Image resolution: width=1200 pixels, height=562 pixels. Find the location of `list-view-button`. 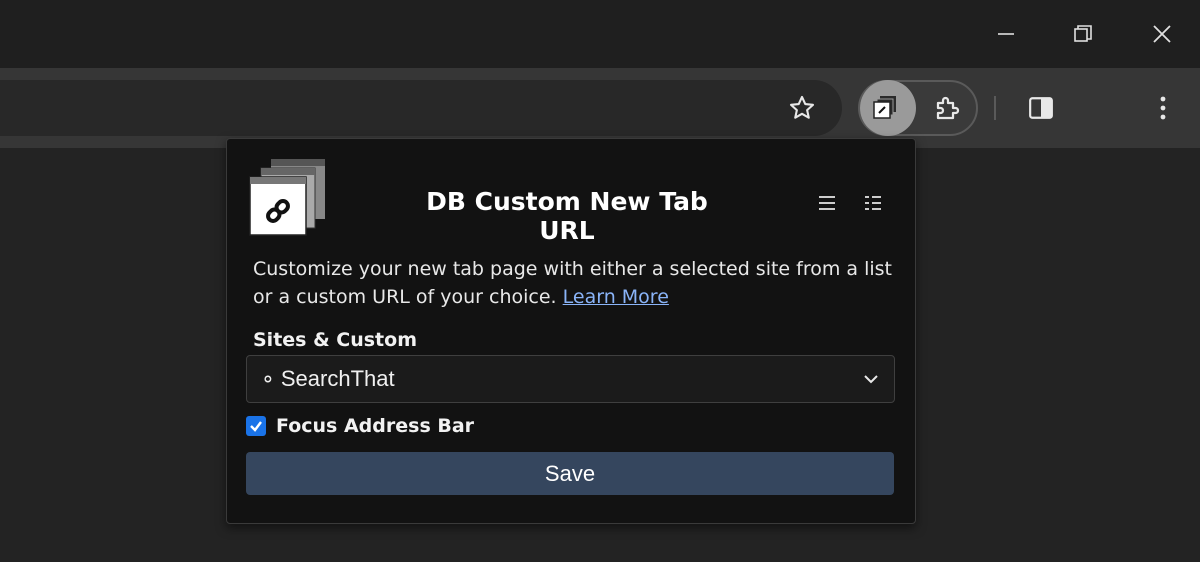

list-view-button is located at coordinates (827, 203).